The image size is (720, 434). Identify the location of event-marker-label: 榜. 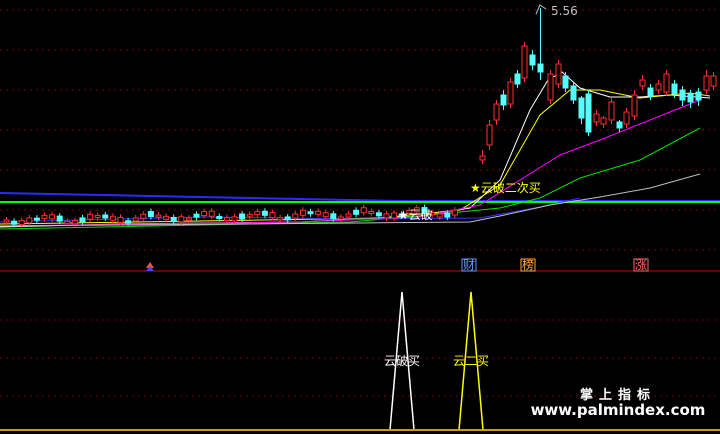
(528, 264).